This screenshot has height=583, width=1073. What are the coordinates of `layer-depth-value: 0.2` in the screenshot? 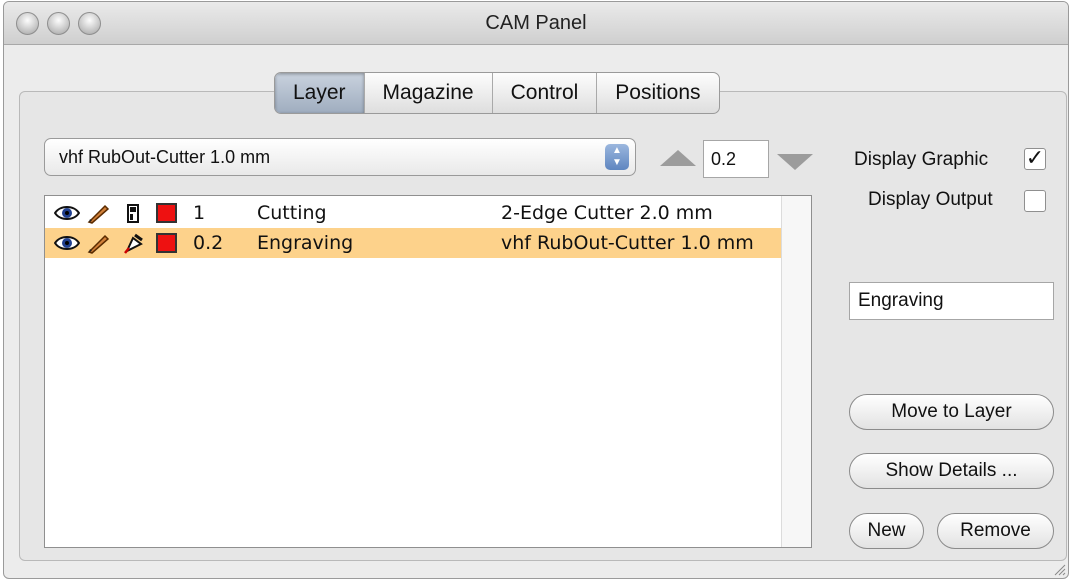 It's located at (208, 243).